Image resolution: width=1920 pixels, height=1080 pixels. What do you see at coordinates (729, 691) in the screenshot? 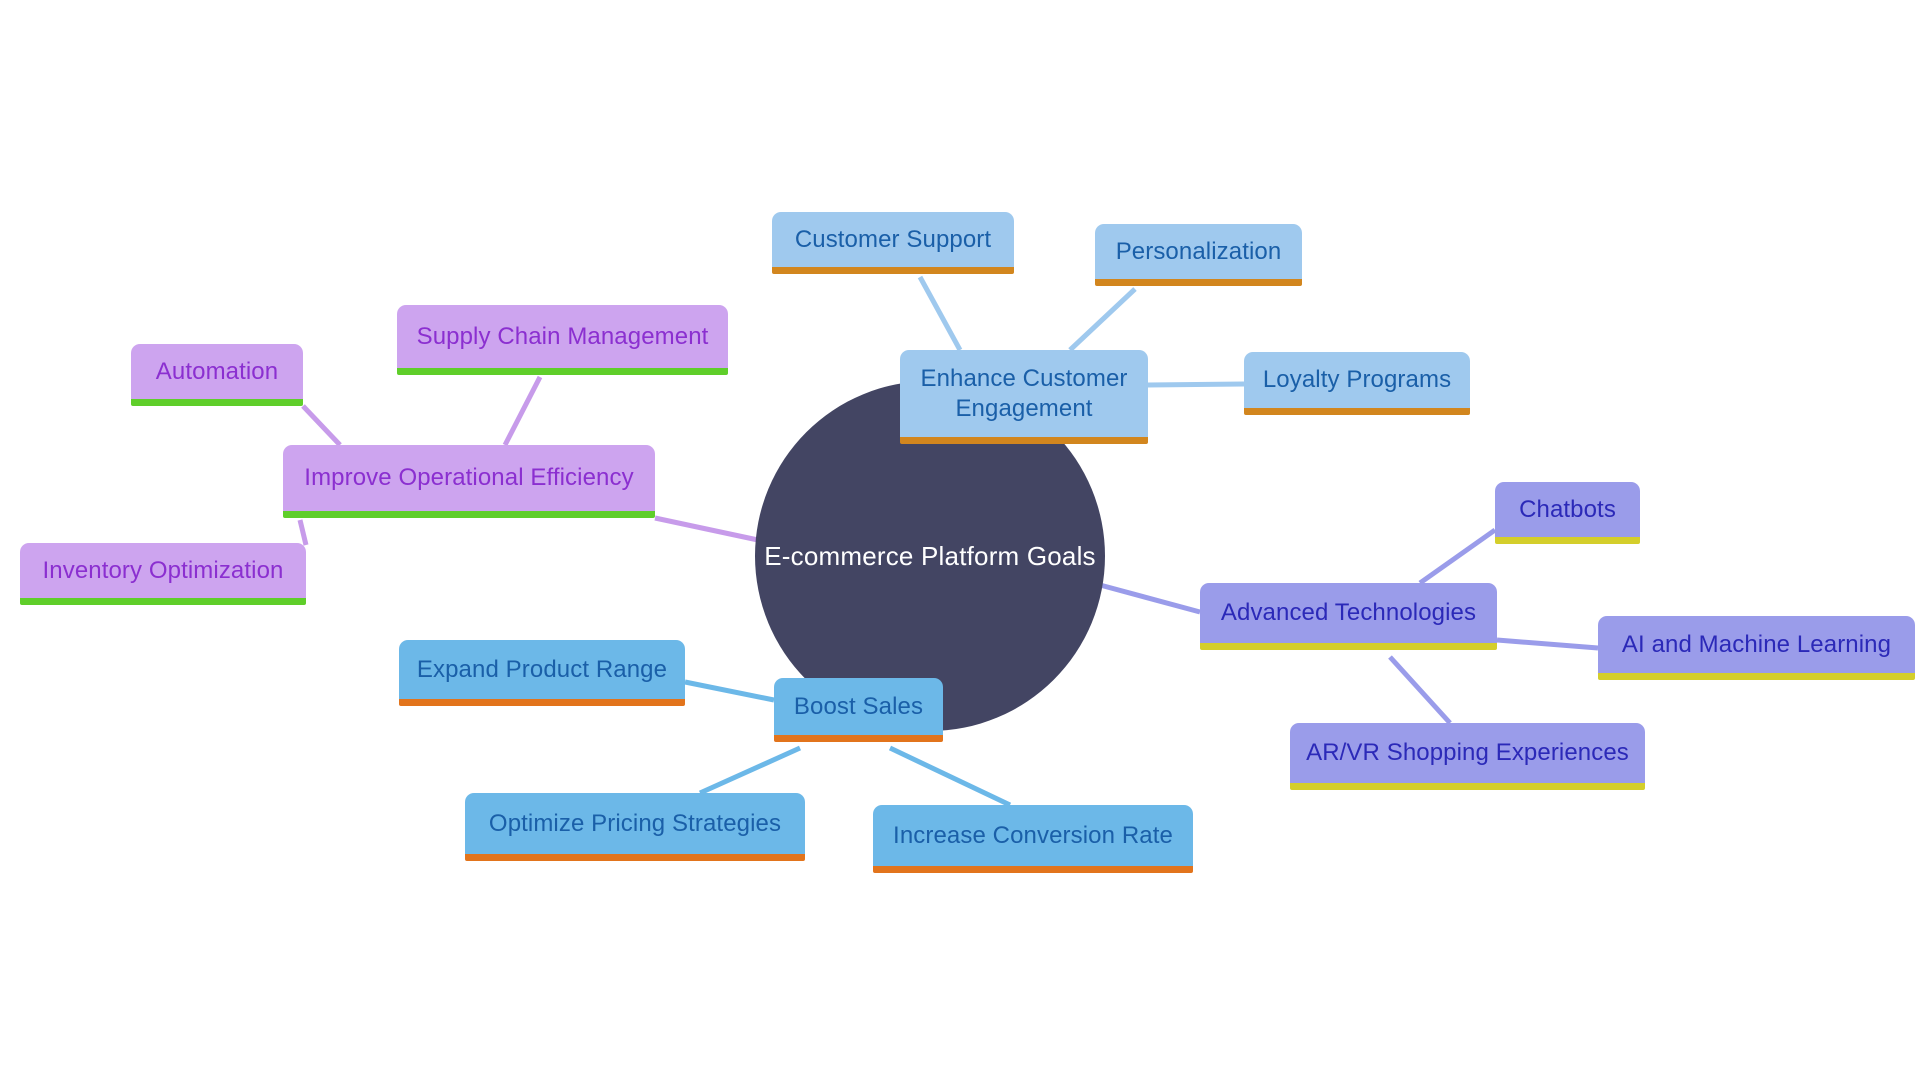
I see `edge-boost-to-expand-product-range` at bounding box center [729, 691].